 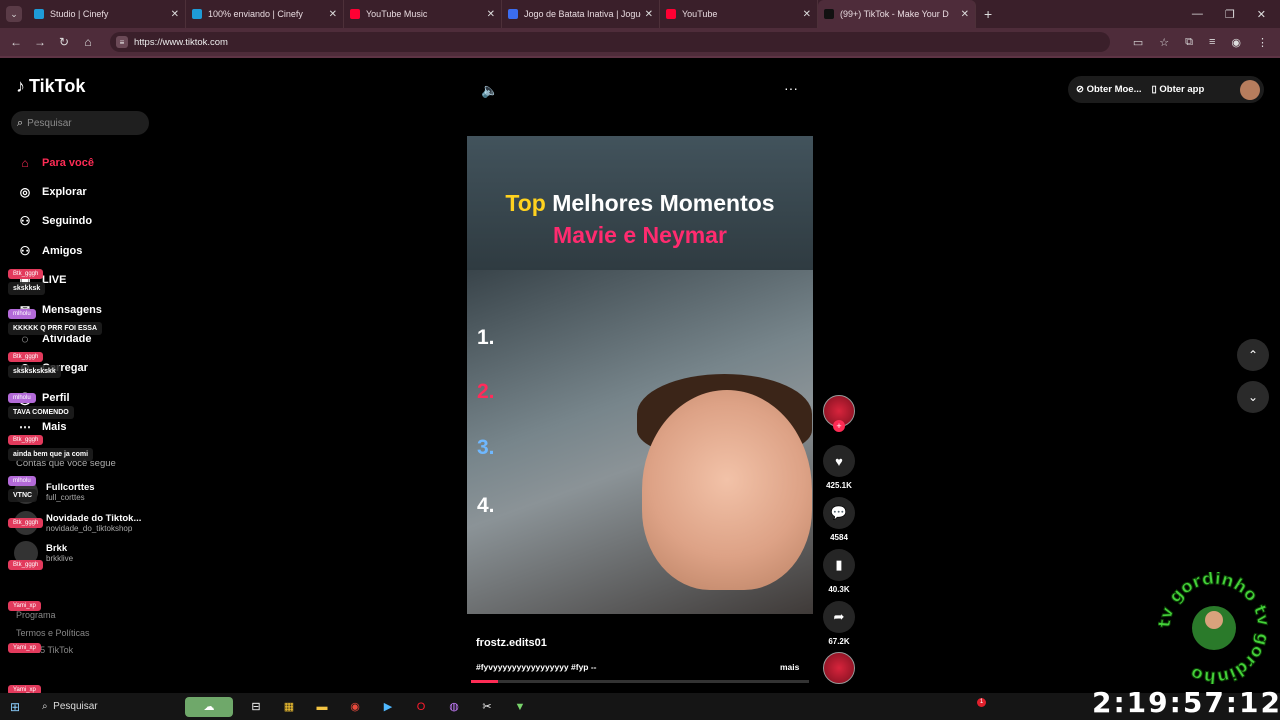 I want to click on more-caption-button: mais, so click(x=789, y=667).